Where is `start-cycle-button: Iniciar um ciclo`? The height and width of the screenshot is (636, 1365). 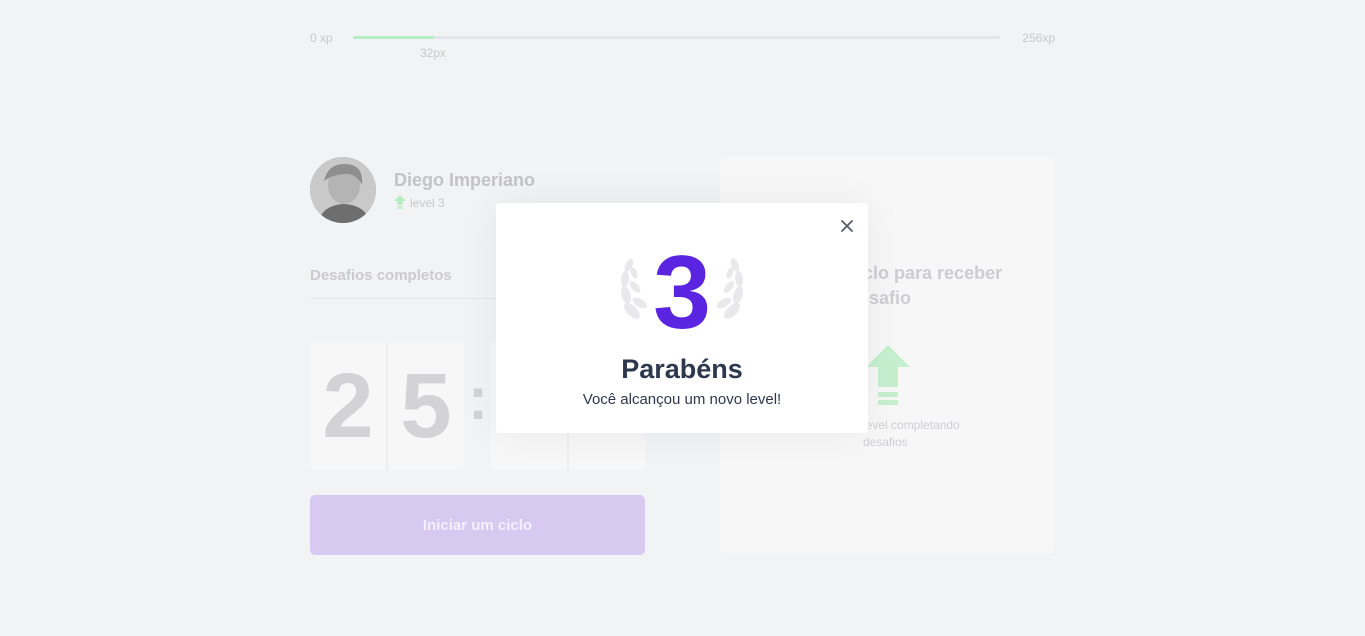
start-cycle-button: Iniciar um ciclo is located at coordinates (477, 525).